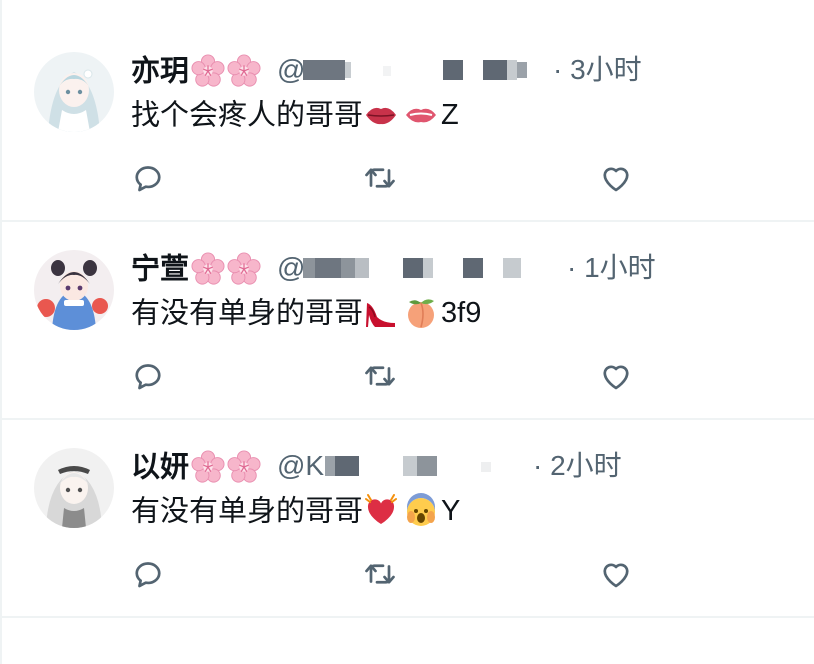 The image size is (814, 664). I want to click on timestamp: · 1小时, so click(611, 268).